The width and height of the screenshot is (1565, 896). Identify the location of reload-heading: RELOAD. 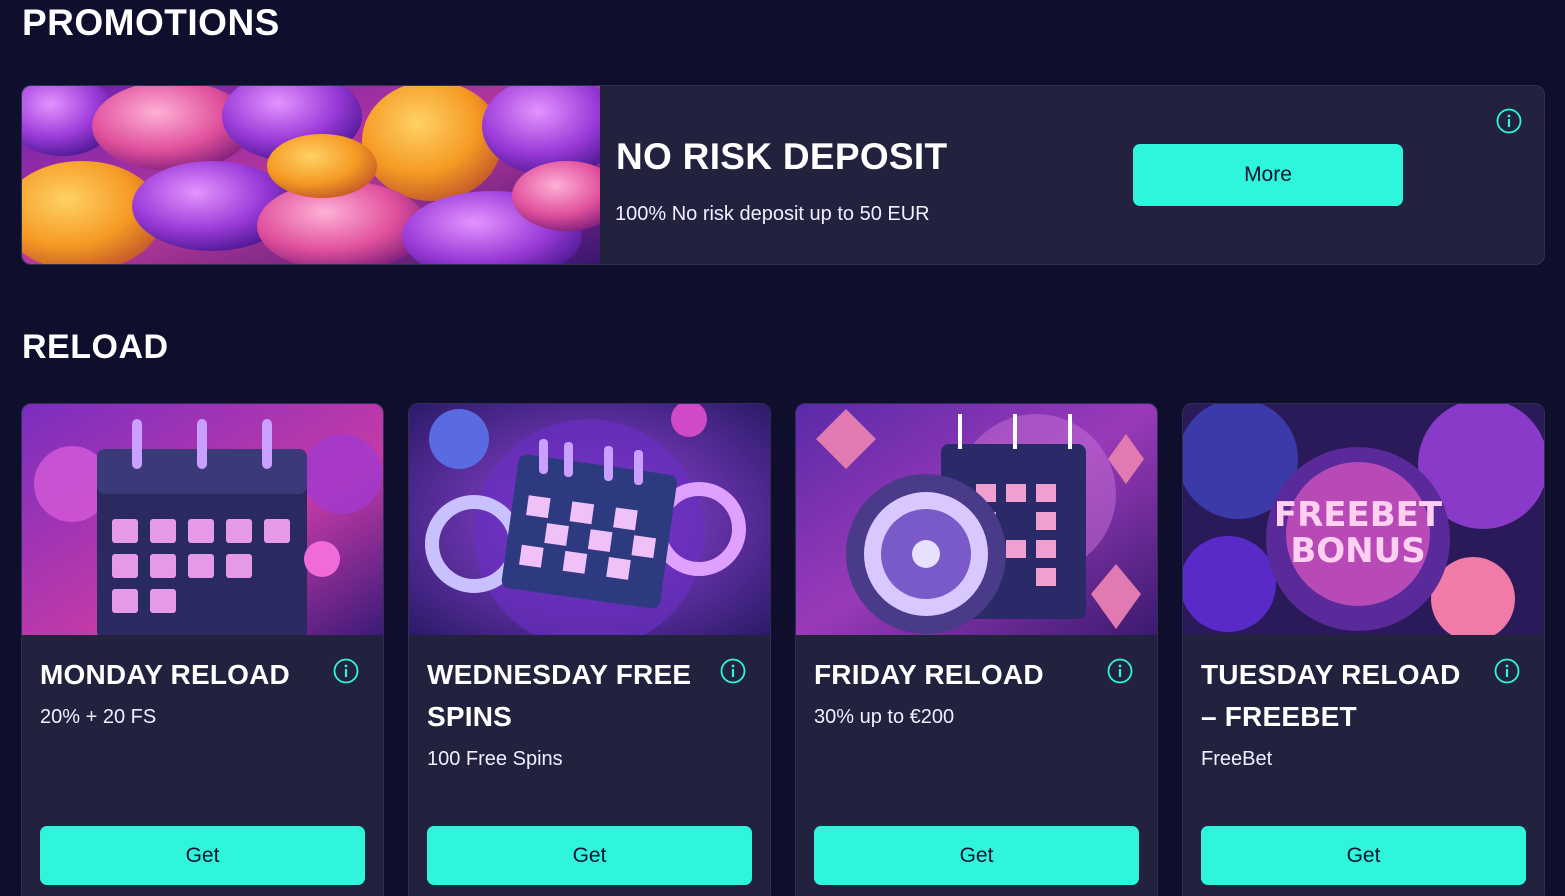
(95, 347).